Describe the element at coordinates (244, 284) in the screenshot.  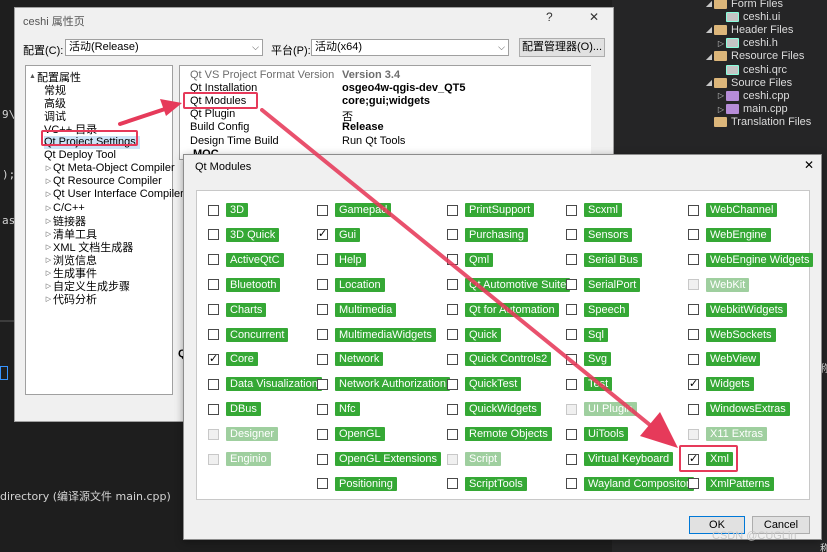
I see `module-item: Bluetooth` at that location.